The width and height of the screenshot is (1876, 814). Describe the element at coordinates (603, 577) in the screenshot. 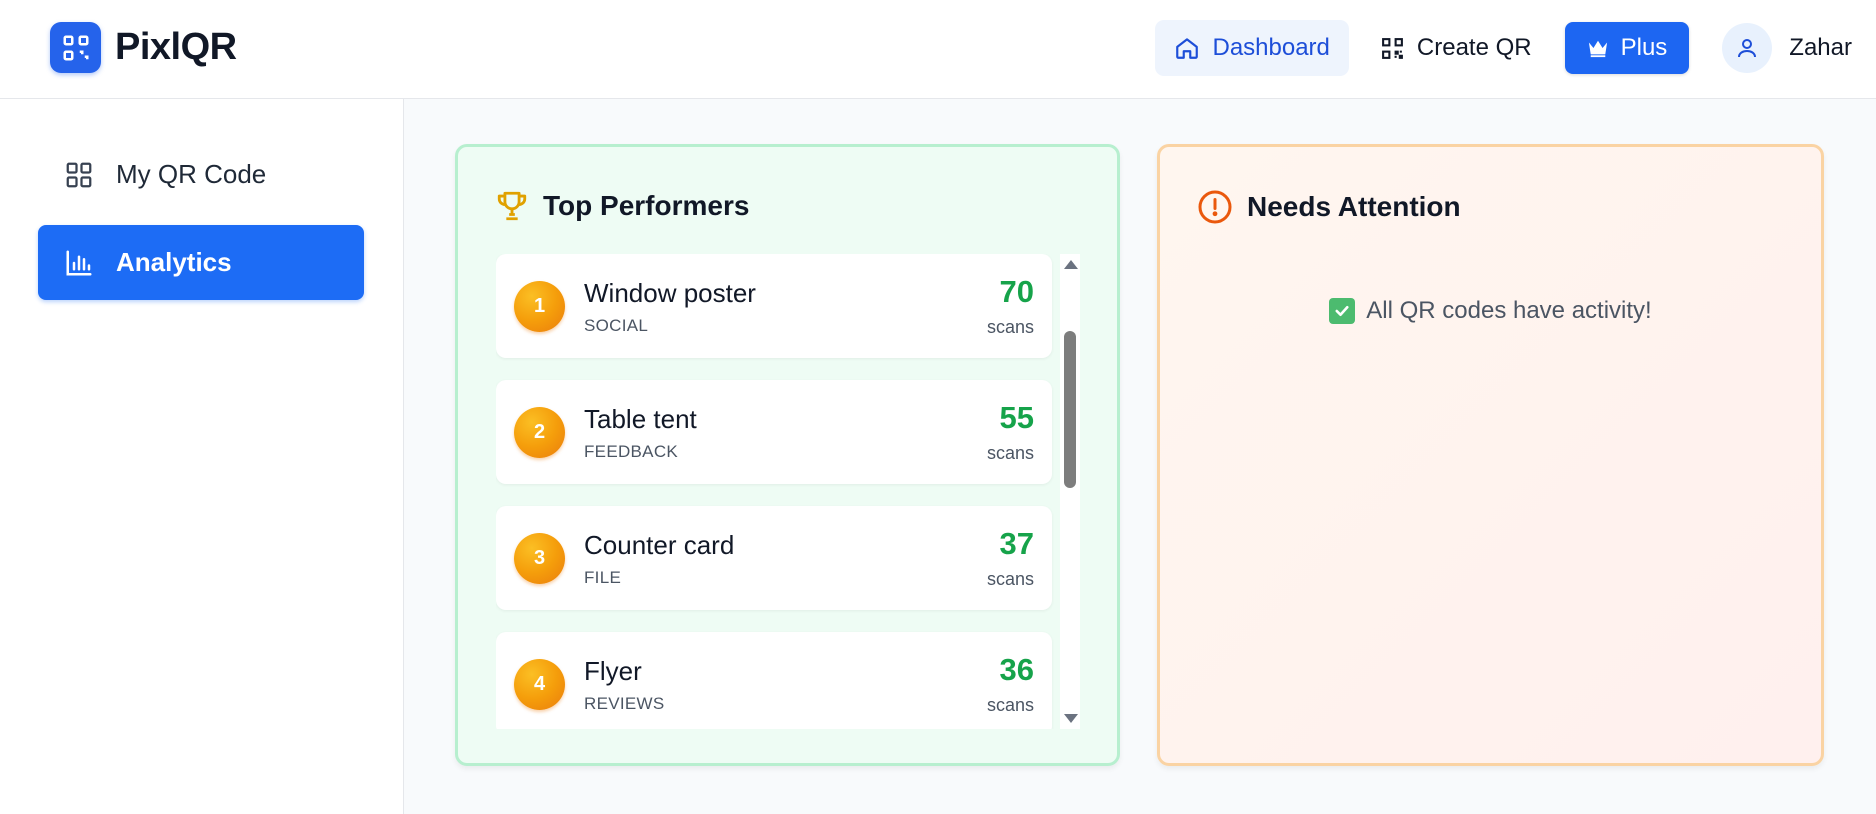

I see `qr-category: FILE` at that location.